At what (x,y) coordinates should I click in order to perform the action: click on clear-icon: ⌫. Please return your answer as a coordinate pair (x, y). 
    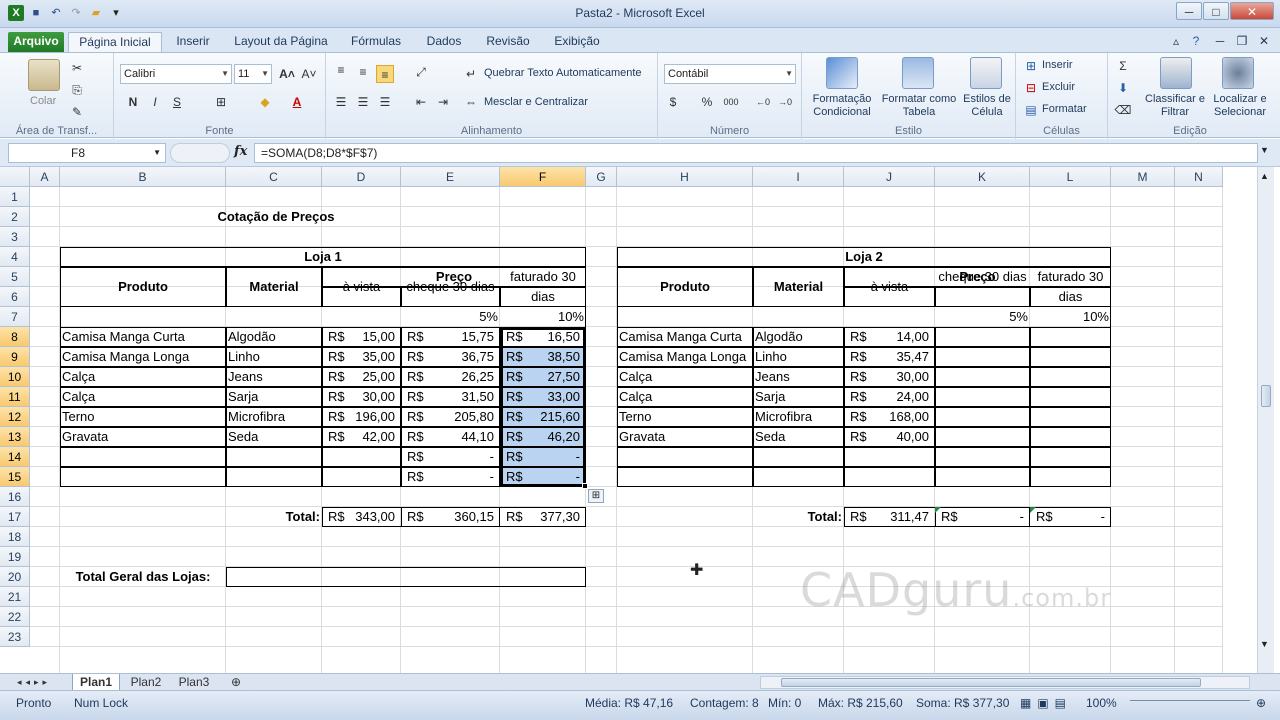
    Looking at the image, I should click on (1123, 110).